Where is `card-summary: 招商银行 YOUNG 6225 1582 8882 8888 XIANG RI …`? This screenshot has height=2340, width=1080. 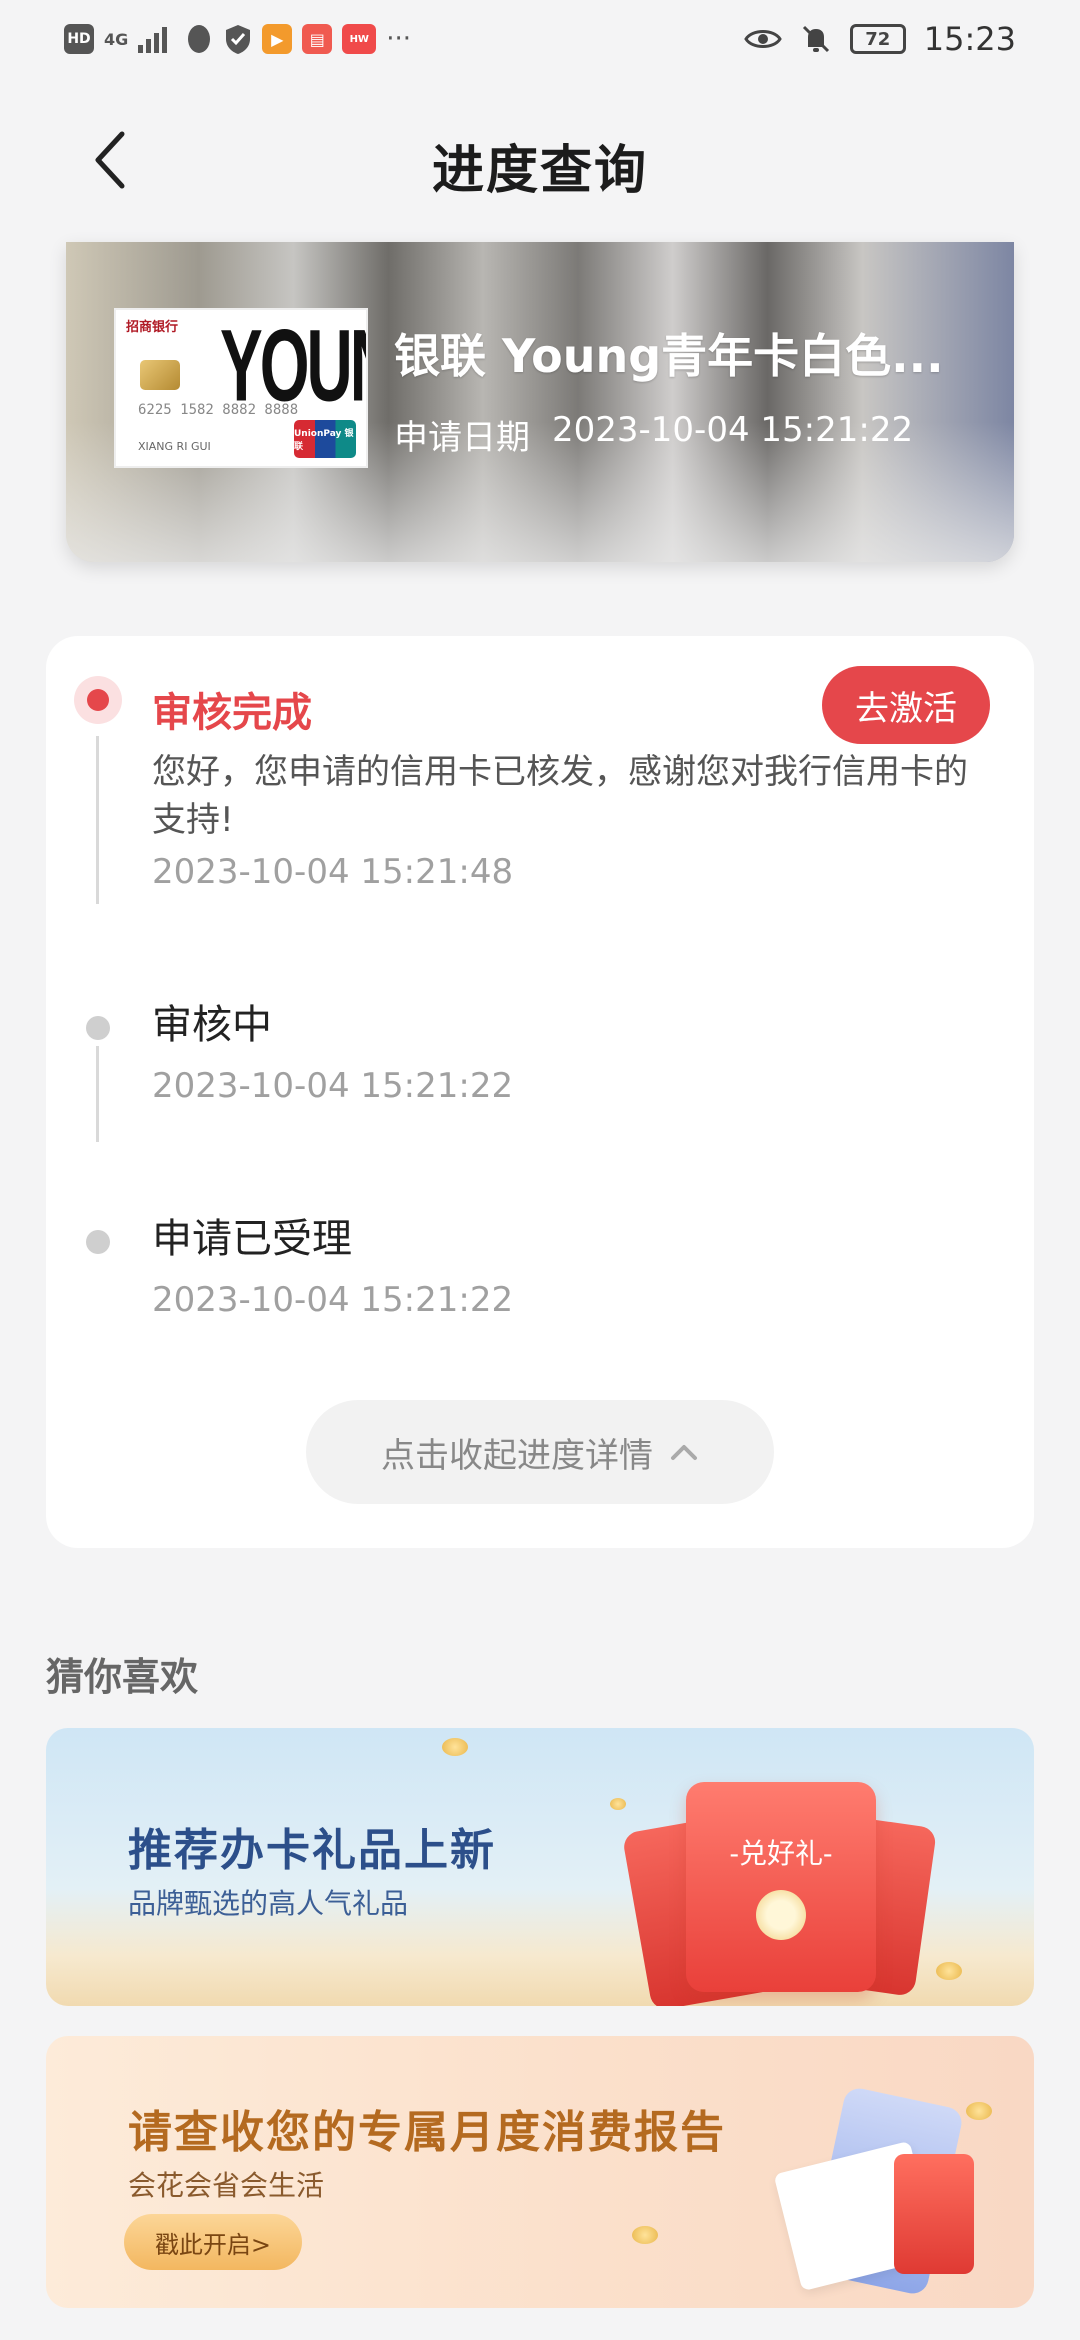 card-summary: 招商银行 YOUNG 6225 1582 8882 8888 XIANG RI … is located at coordinates (540, 402).